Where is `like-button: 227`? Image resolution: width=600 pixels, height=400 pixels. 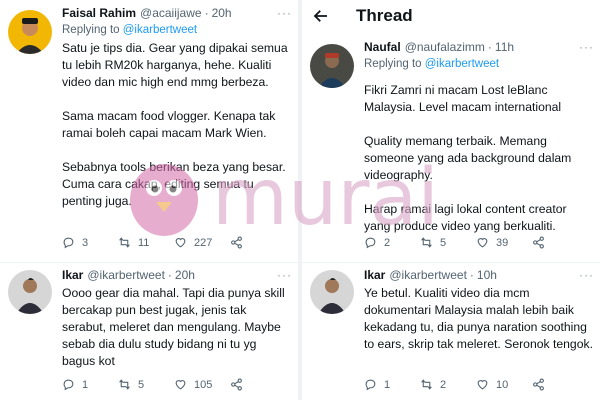 like-button: 227 is located at coordinates (202, 242).